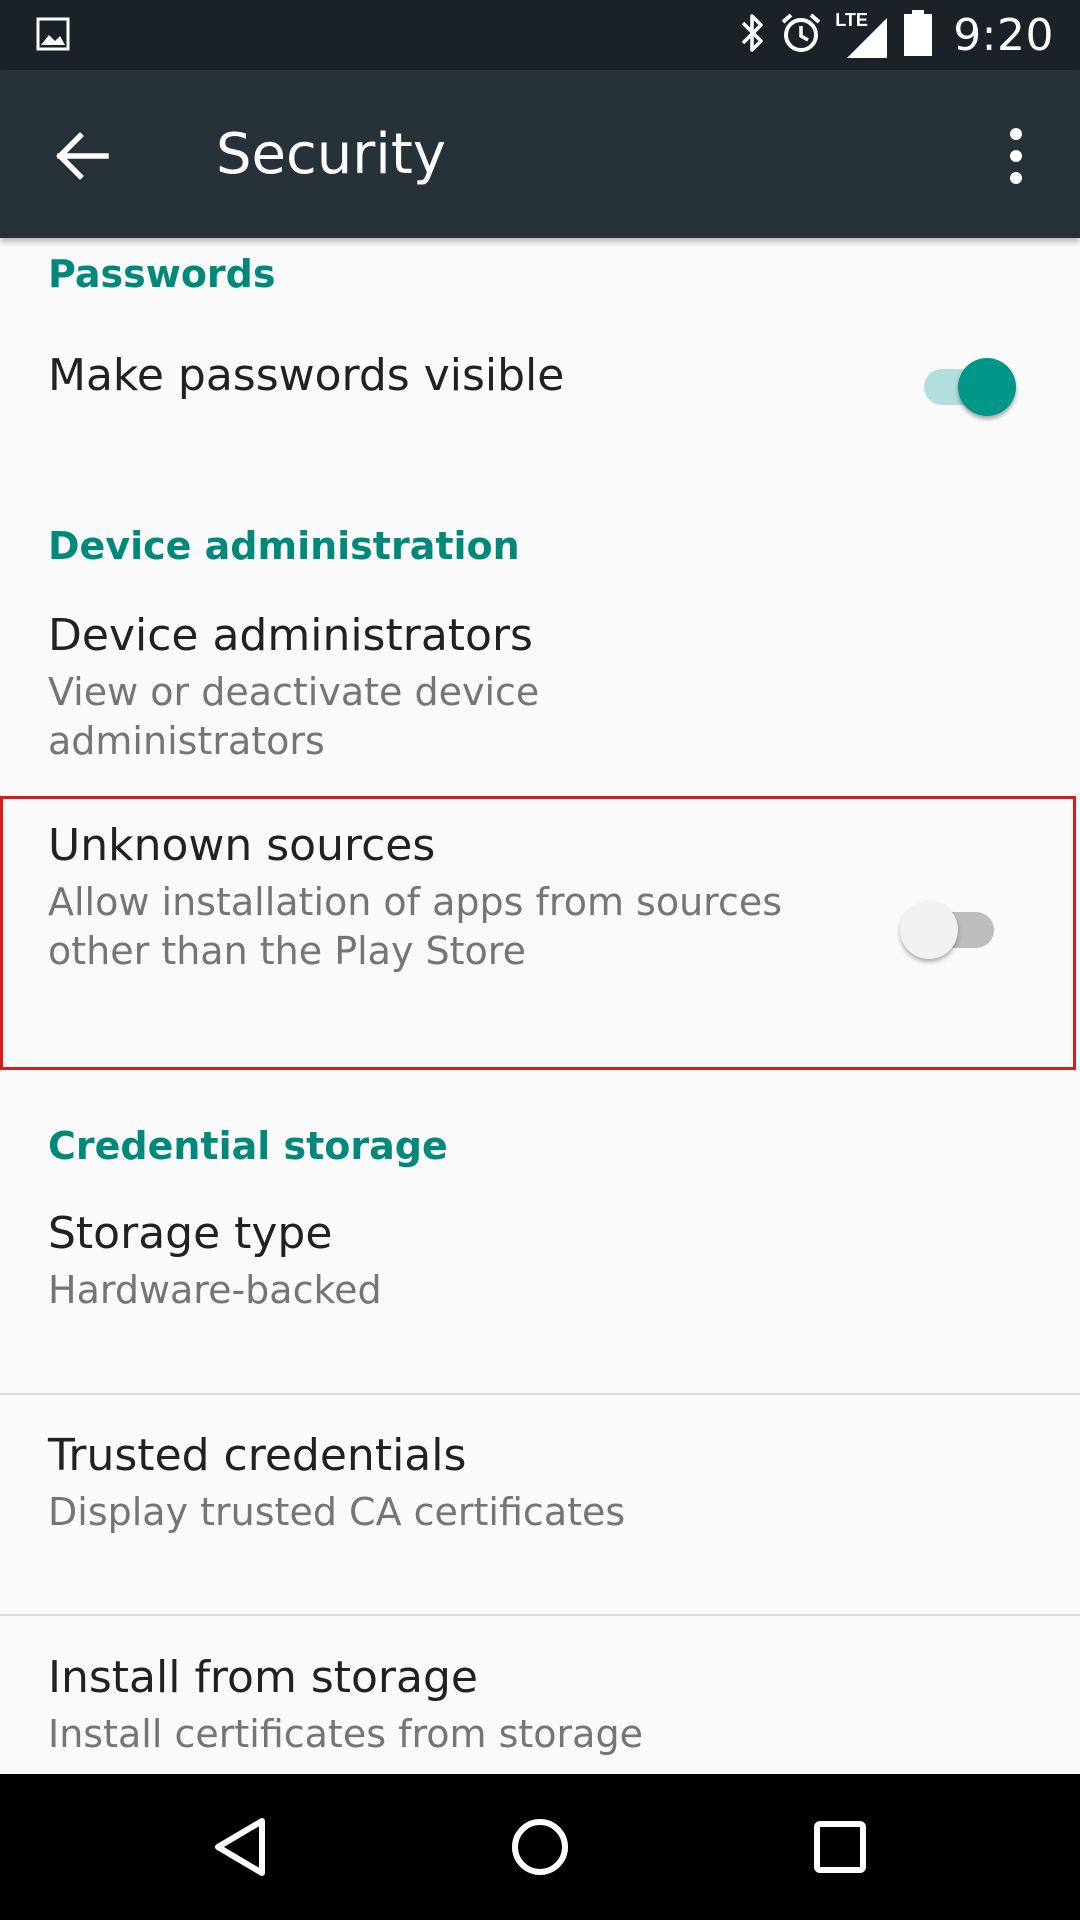  Describe the element at coordinates (345, 1734) in the screenshot. I see `install-from-storage-summary: Install certificates from storage` at that location.